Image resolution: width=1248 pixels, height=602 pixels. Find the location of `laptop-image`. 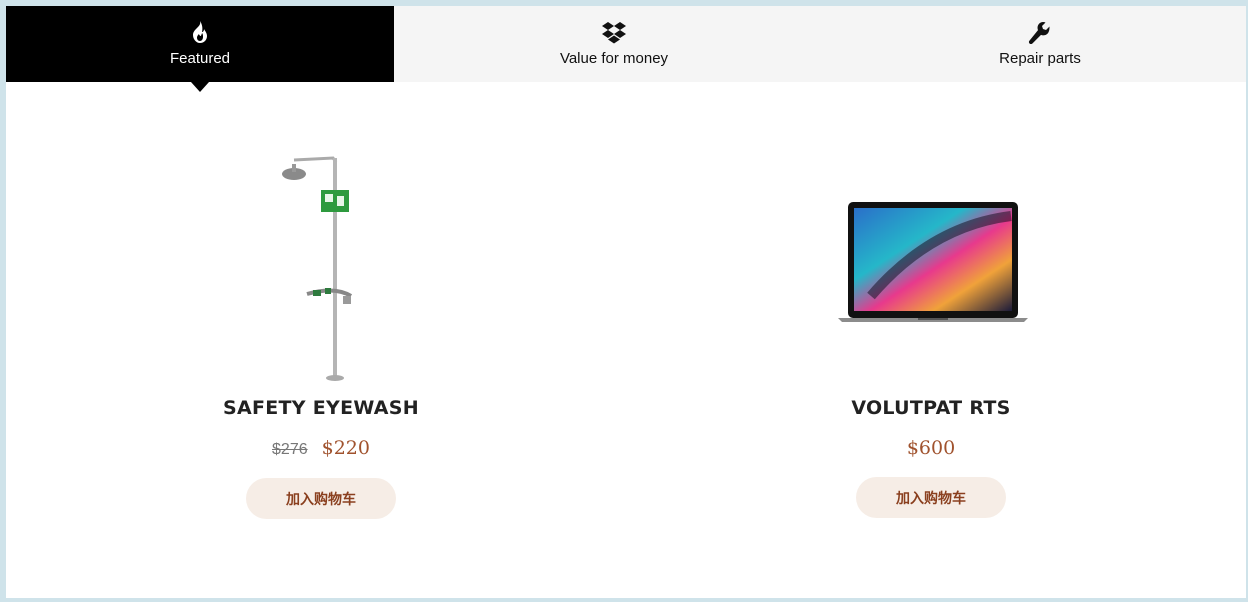

laptop-image is located at coordinates (933, 262).